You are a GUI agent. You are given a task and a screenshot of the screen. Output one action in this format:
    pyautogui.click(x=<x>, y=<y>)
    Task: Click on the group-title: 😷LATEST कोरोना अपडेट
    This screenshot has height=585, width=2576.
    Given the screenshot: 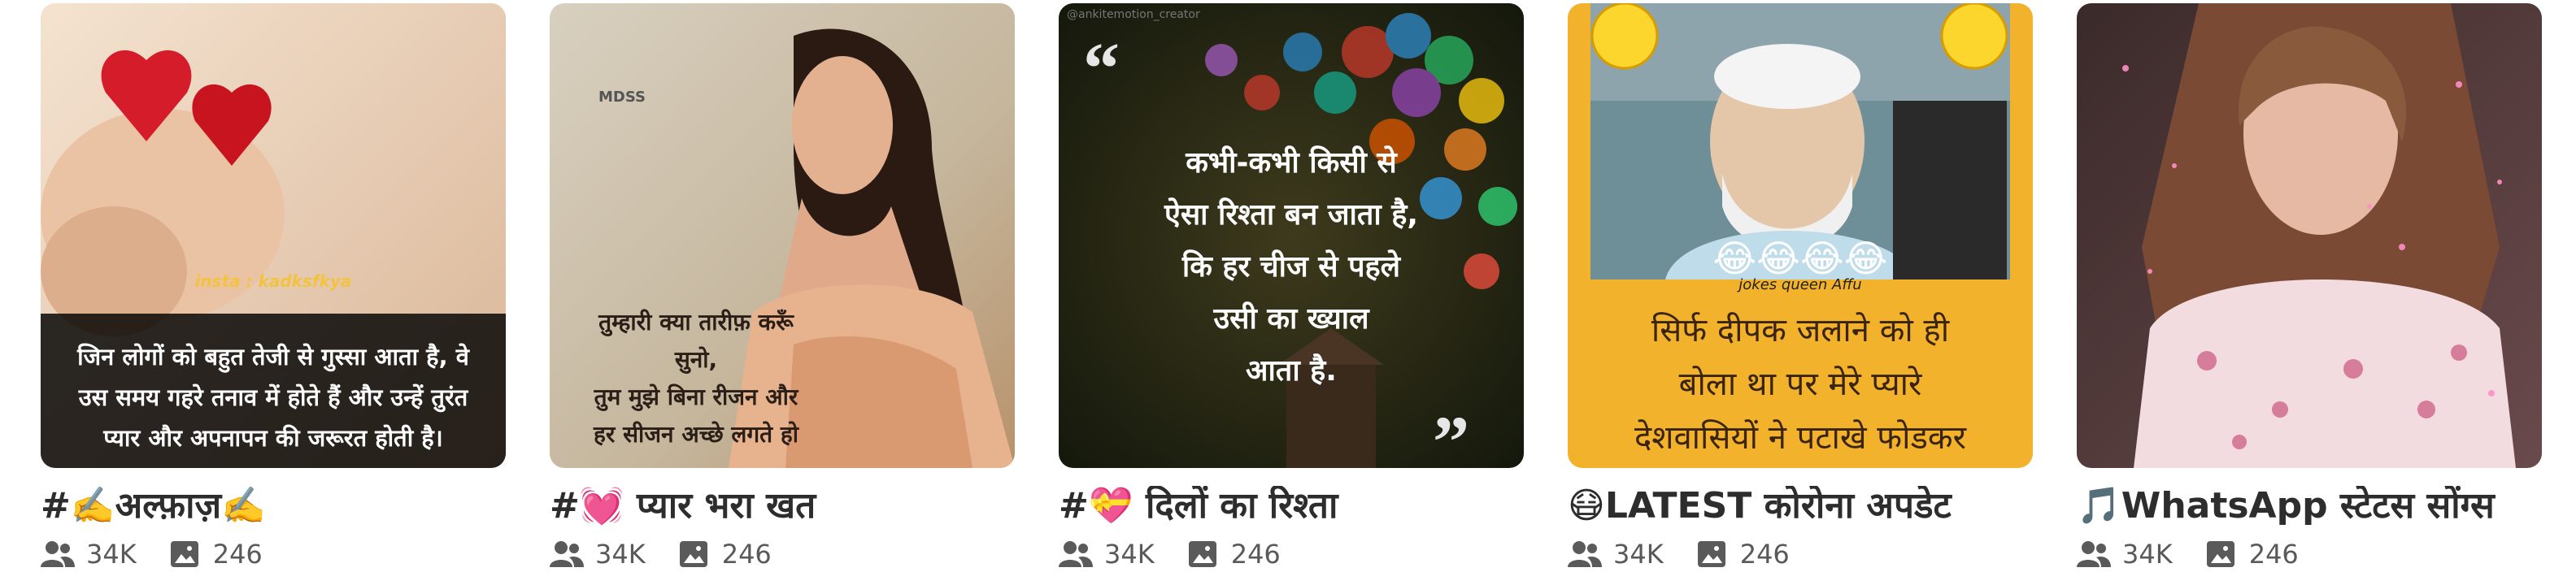 What is the action you would take?
    pyautogui.click(x=1801, y=507)
    